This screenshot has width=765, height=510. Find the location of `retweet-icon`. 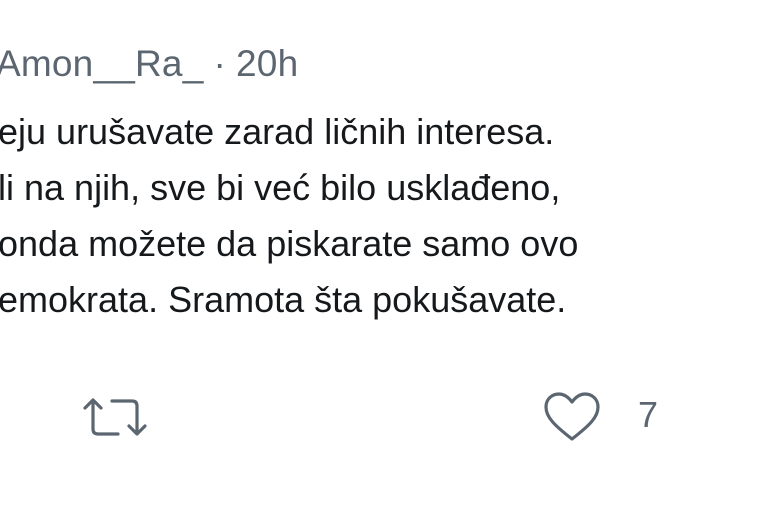

retweet-icon is located at coordinates (115, 417).